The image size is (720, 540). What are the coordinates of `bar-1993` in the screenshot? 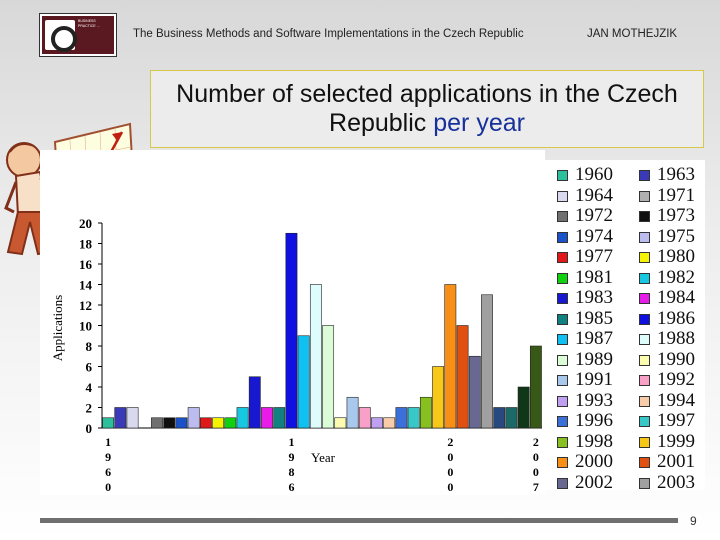 It's located at (377, 423).